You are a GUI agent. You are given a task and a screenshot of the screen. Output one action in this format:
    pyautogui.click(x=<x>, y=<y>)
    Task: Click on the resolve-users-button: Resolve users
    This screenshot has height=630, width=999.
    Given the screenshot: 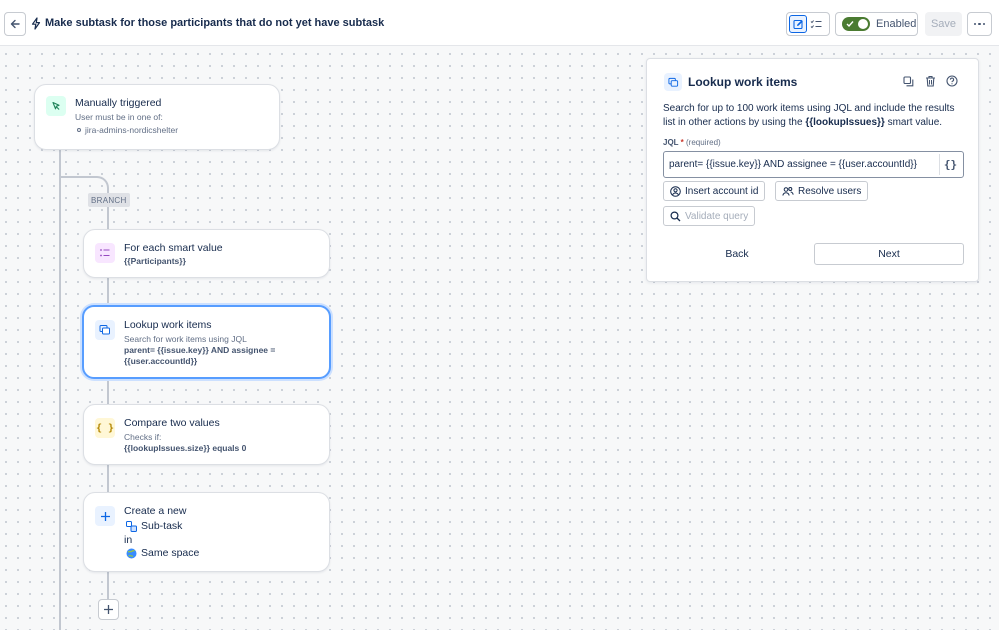 What is the action you would take?
    pyautogui.click(x=822, y=191)
    